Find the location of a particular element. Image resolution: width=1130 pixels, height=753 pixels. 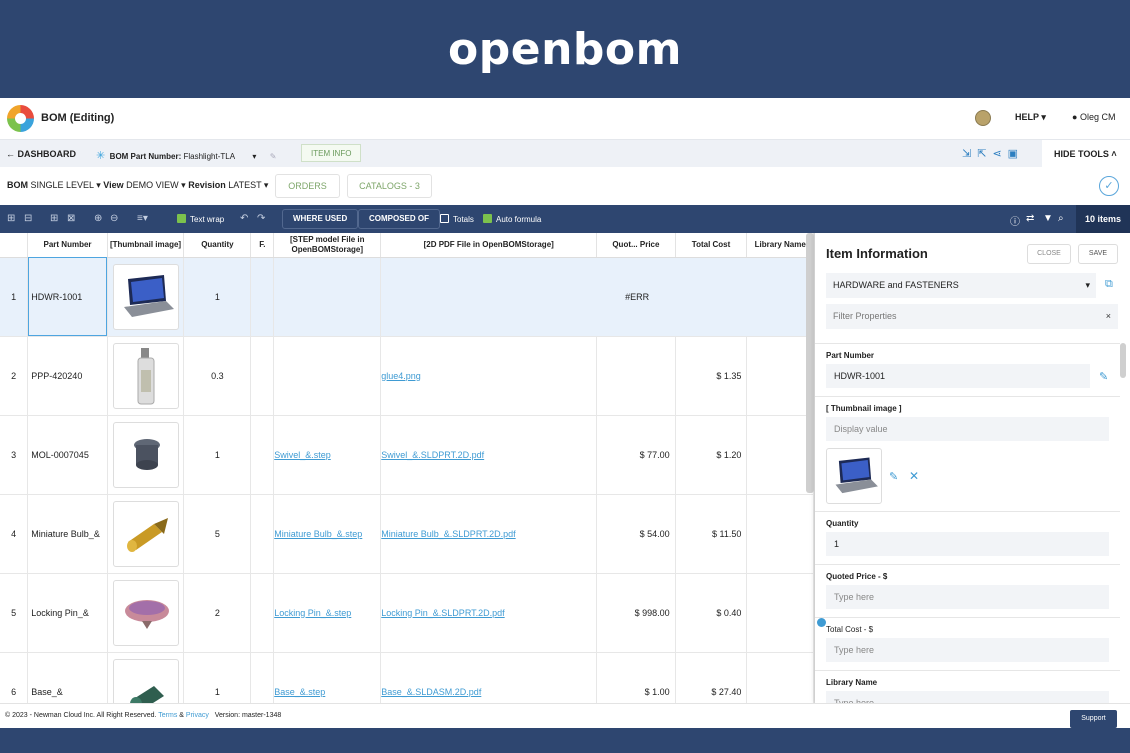

thumbnail-display-field: Display value is located at coordinates (967, 429).